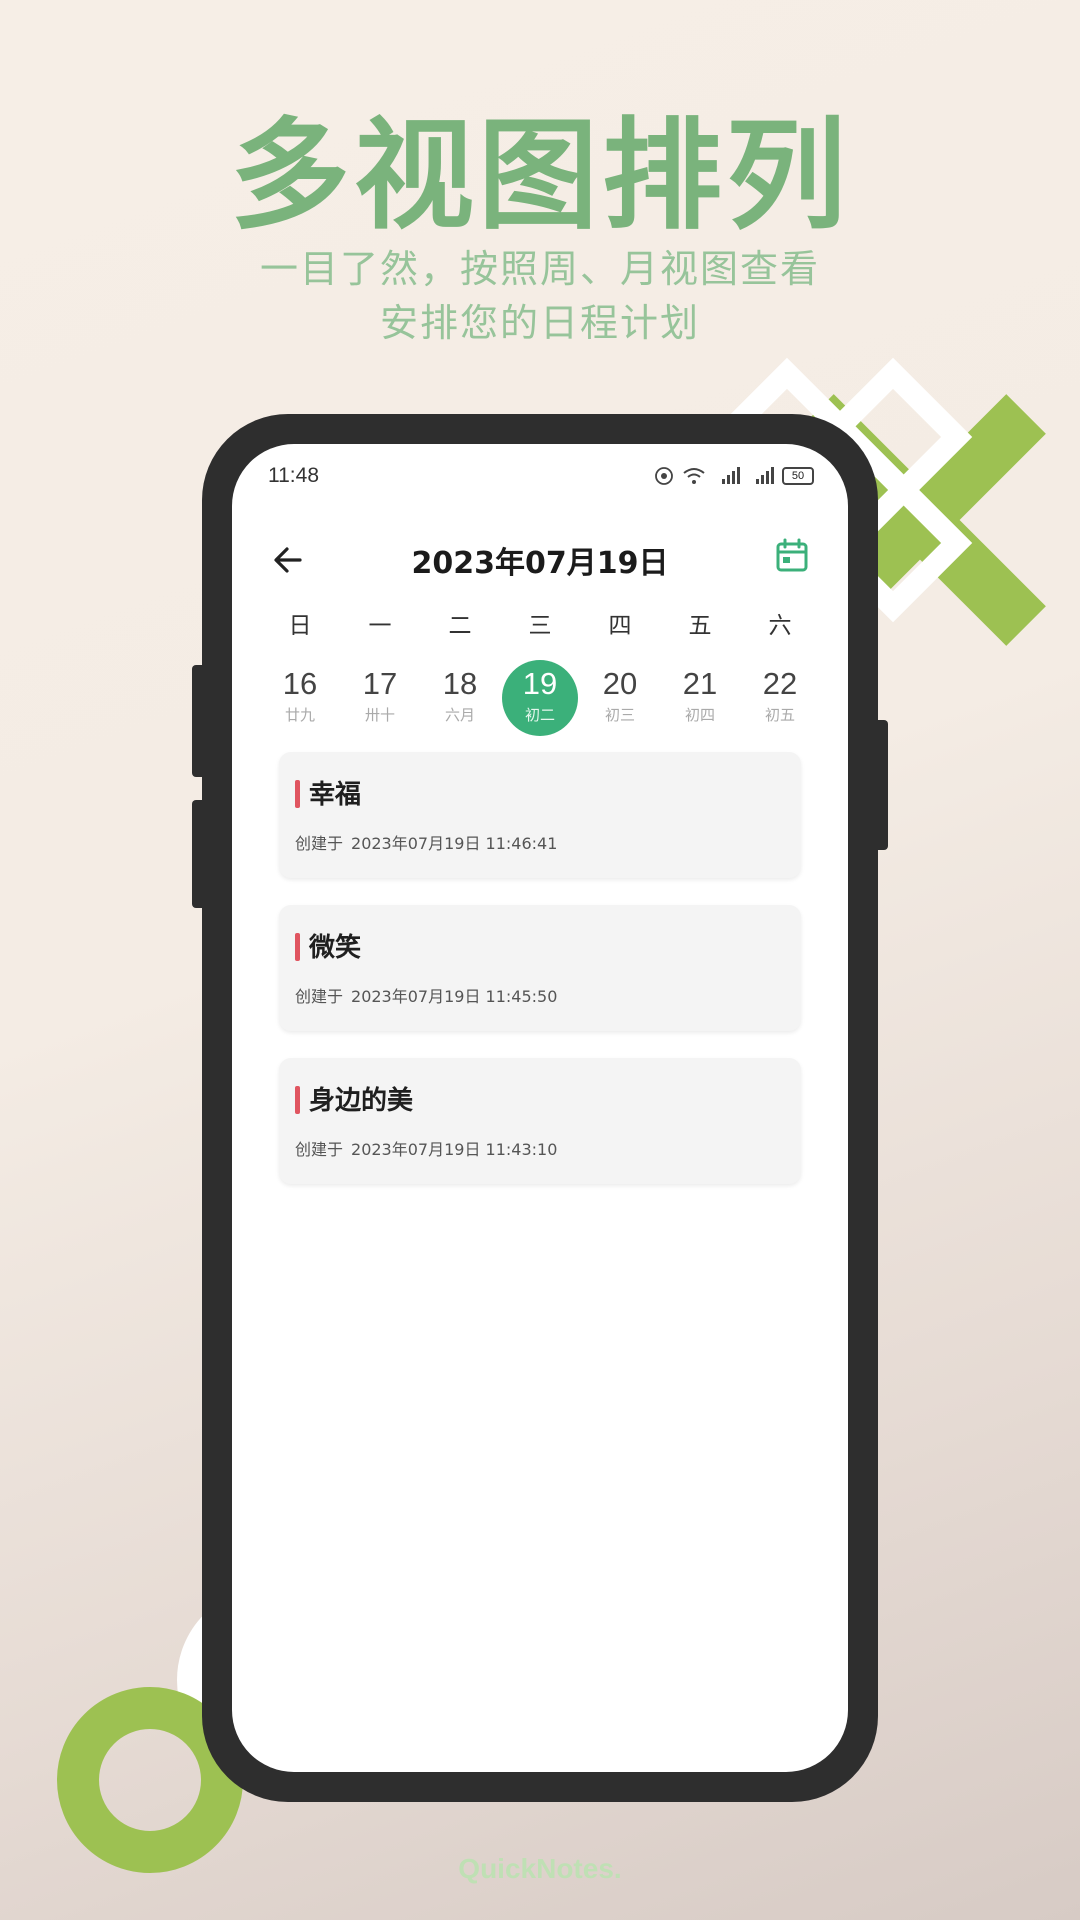 This screenshot has height=1920, width=1080. Describe the element at coordinates (700, 626) in the screenshot. I see `weekday-label: 五` at that location.